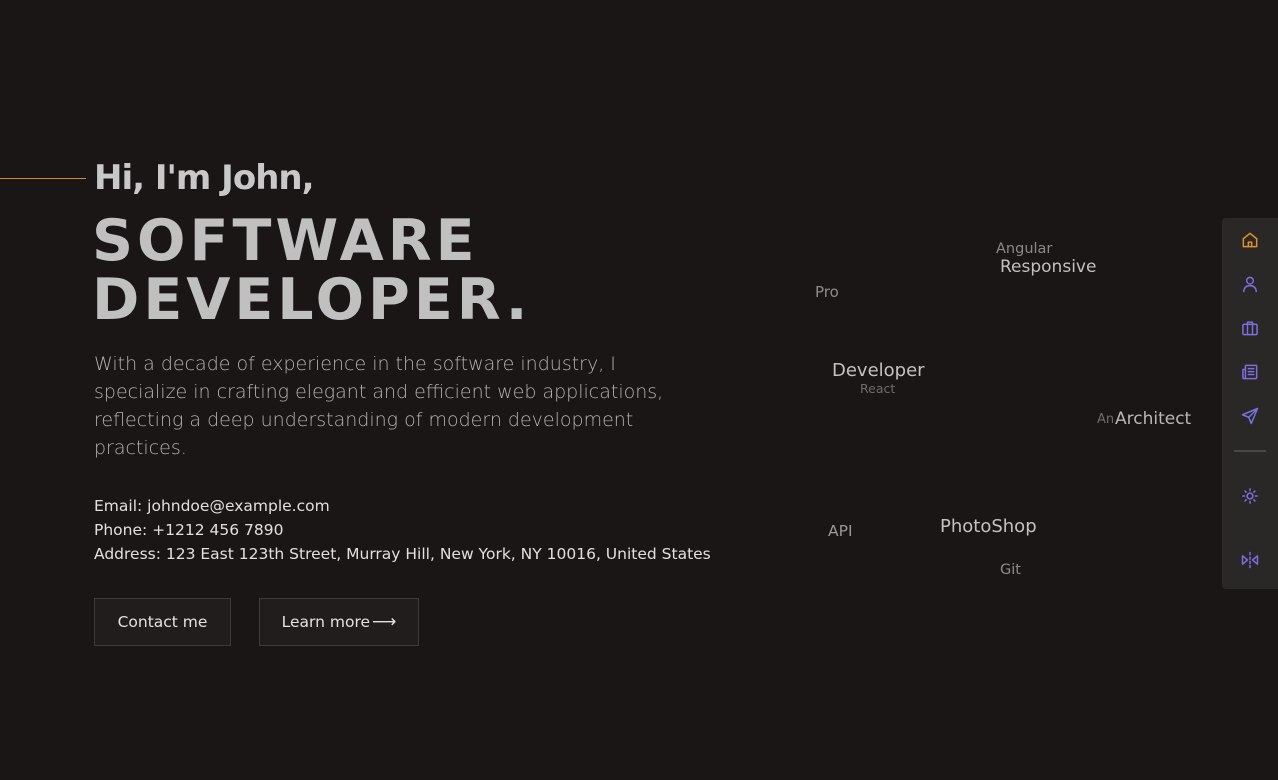  What do you see at coordinates (1250, 451) in the screenshot?
I see `sidebar-divider` at bounding box center [1250, 451].